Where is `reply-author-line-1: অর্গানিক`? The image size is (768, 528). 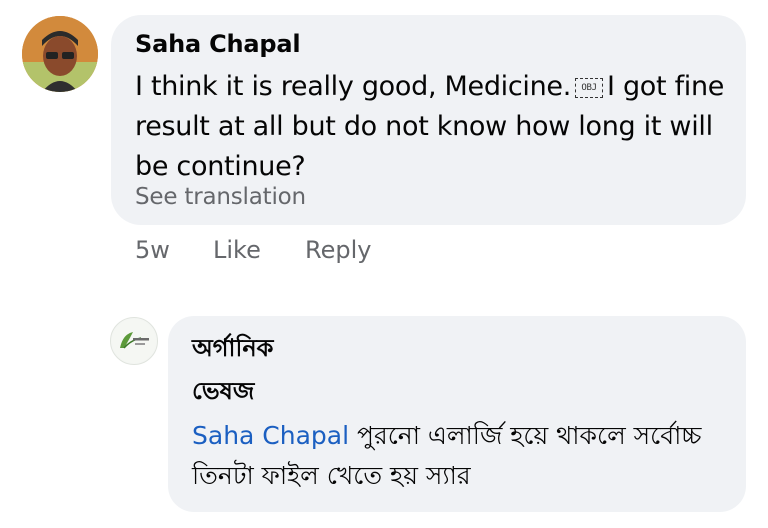
reply-author-line-1: অর্গানিক is located at coordinates (232, 350).